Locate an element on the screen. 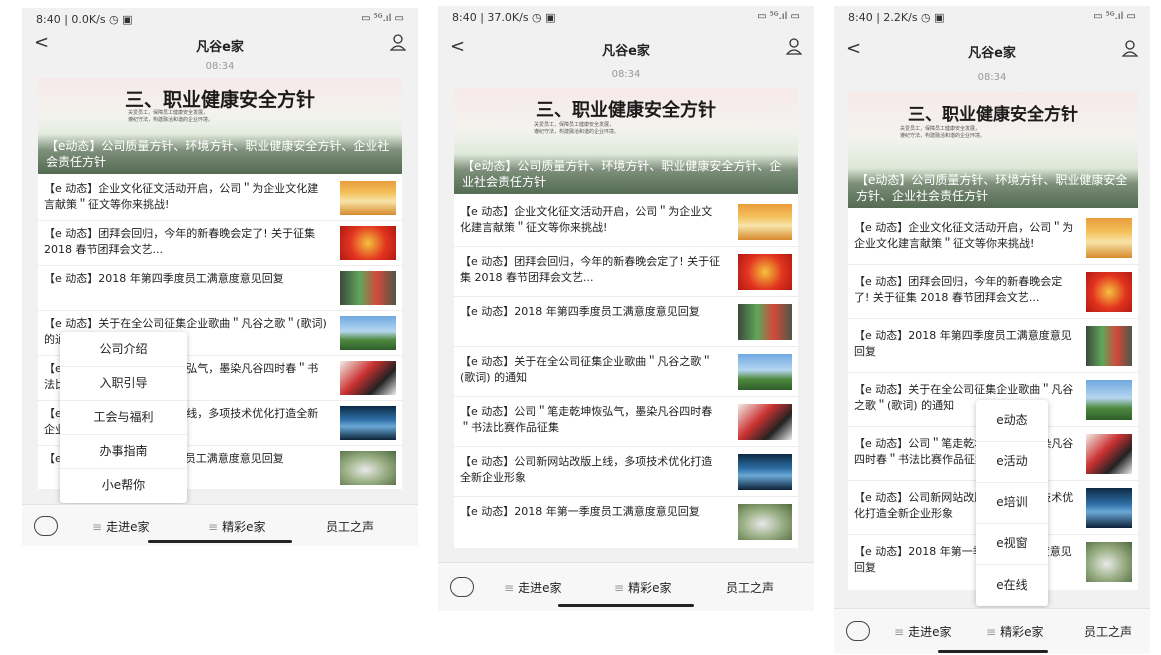  menu-item-e-online: e在线 is located at coordinates (1012, 585).